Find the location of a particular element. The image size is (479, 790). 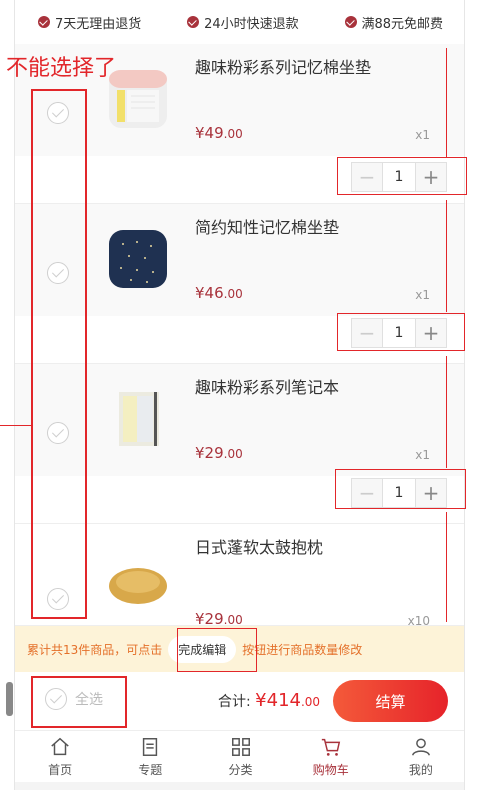

tab-label: 我的 is located at coordinates (420, 769).